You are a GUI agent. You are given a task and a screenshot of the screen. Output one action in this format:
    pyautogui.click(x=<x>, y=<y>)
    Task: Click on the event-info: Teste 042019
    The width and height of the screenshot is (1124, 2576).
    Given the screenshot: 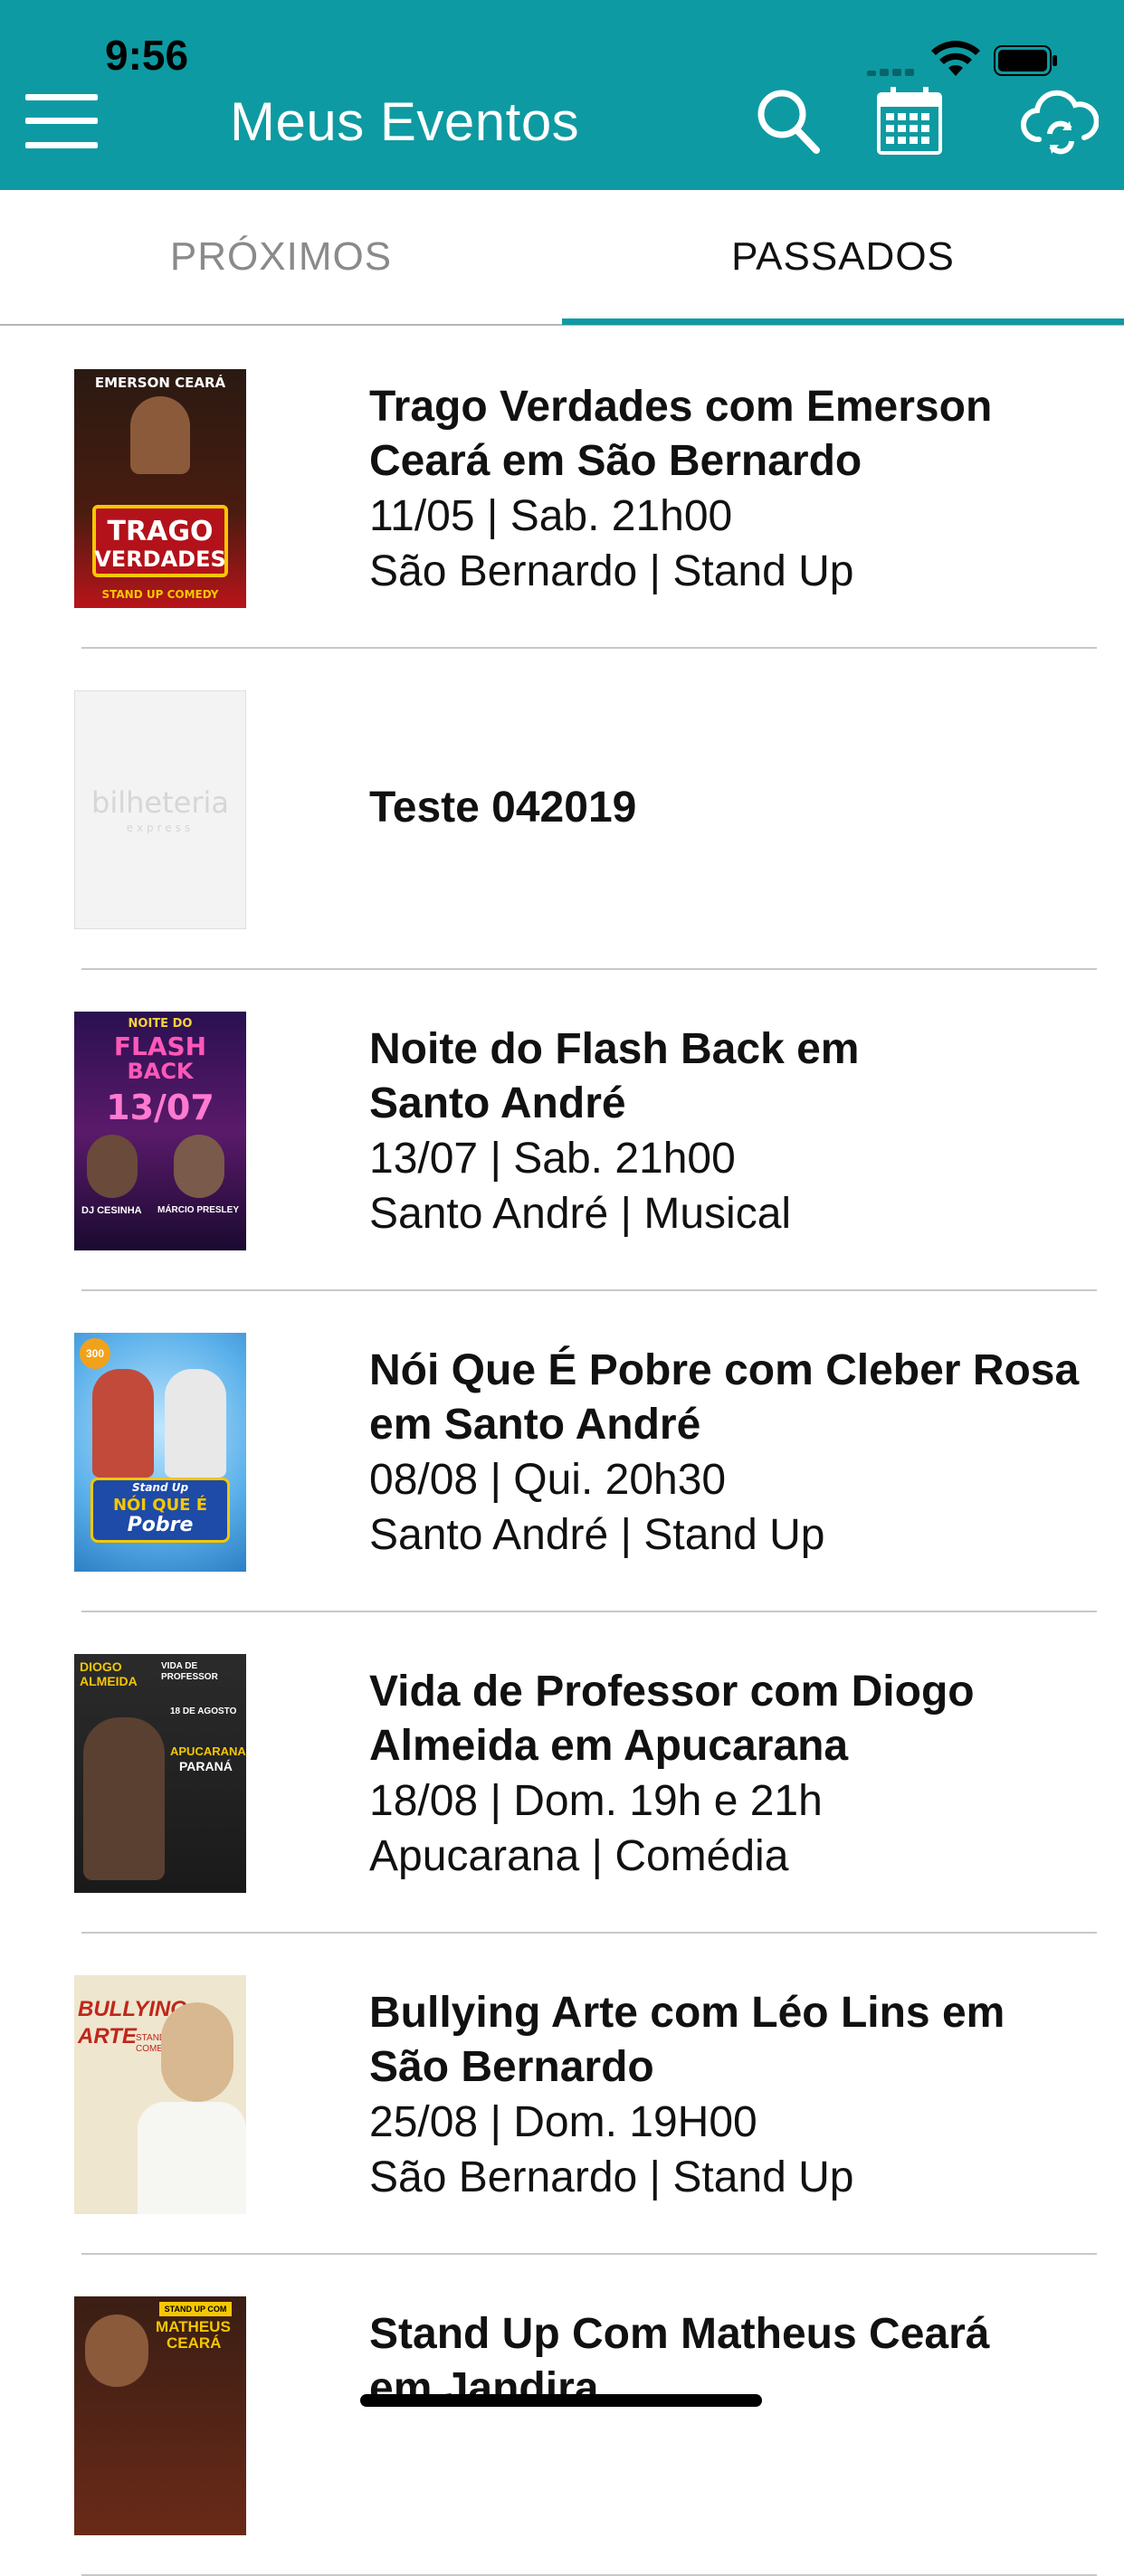 What is the action you would take?
    pyautogui.click(x=735, y=808)
    